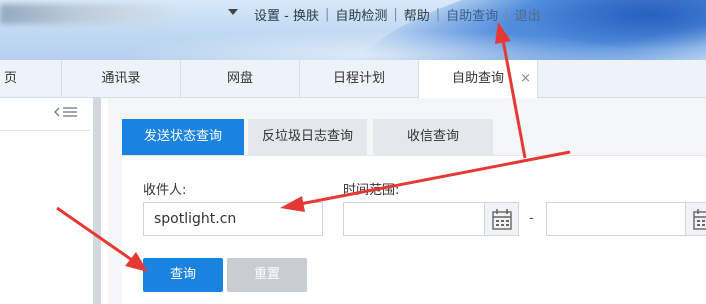 The image size is (706, 304). What do you see at coordinates (31, 78) in the screenshot?
I see `tab-home: 页` at bounding box center [31, 78].